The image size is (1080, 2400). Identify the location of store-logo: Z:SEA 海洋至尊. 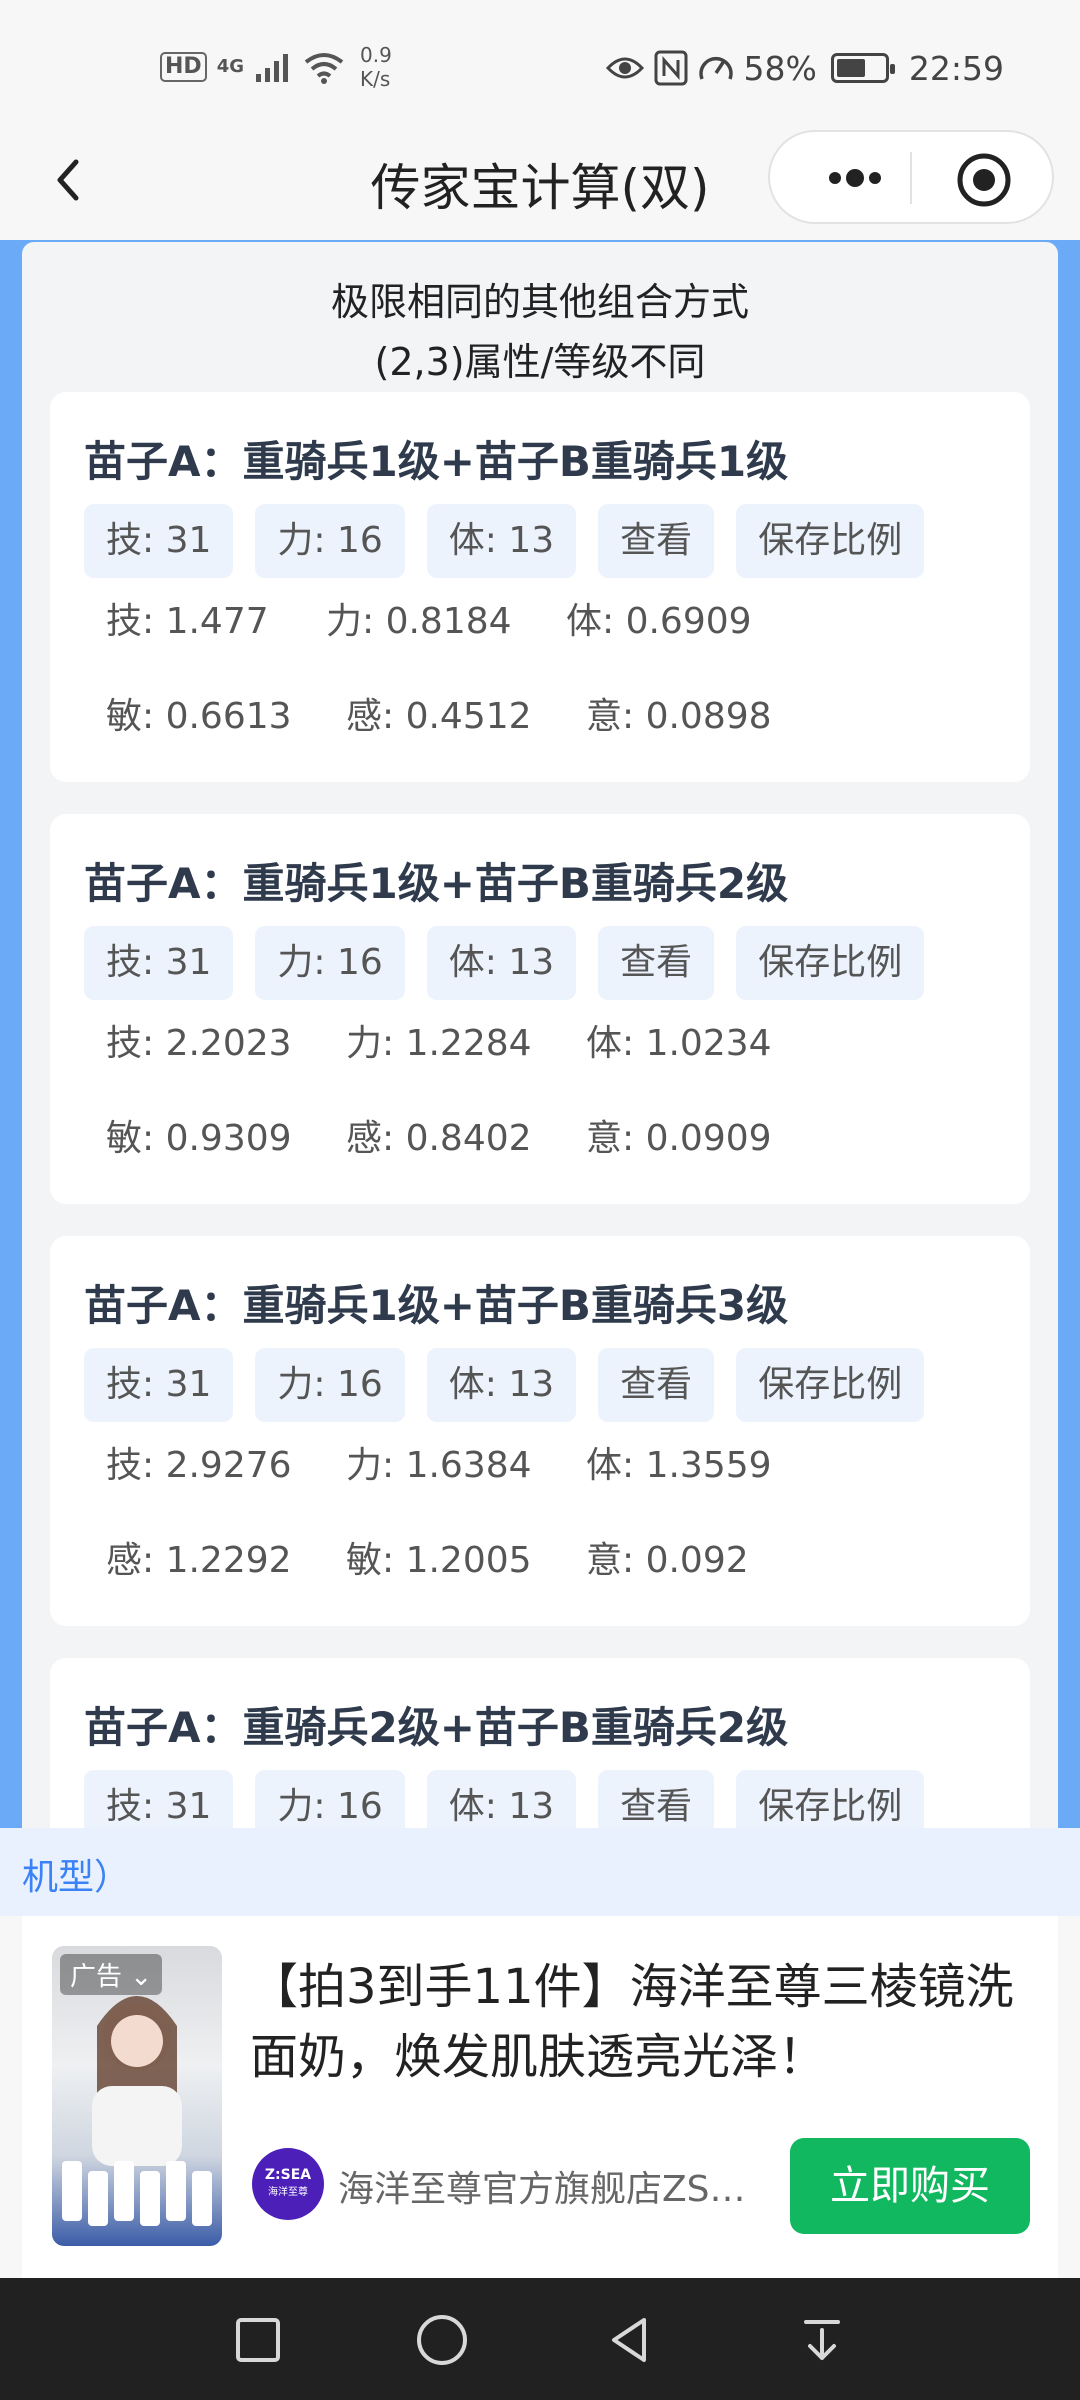
(288, 2184).